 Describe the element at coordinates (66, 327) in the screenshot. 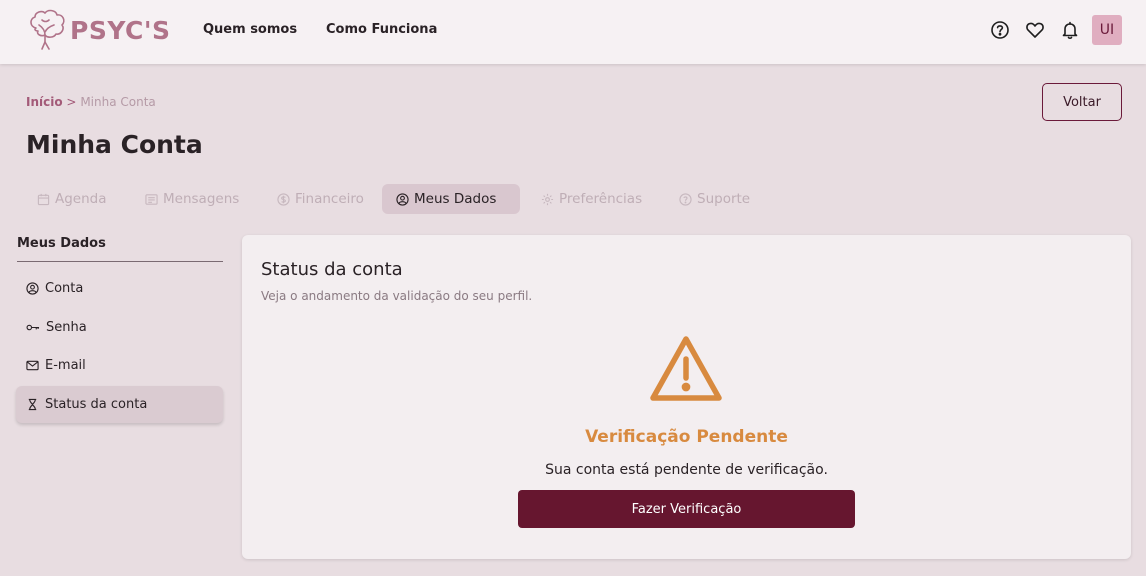

I see `sidebar-item-label: Senha` at that location.